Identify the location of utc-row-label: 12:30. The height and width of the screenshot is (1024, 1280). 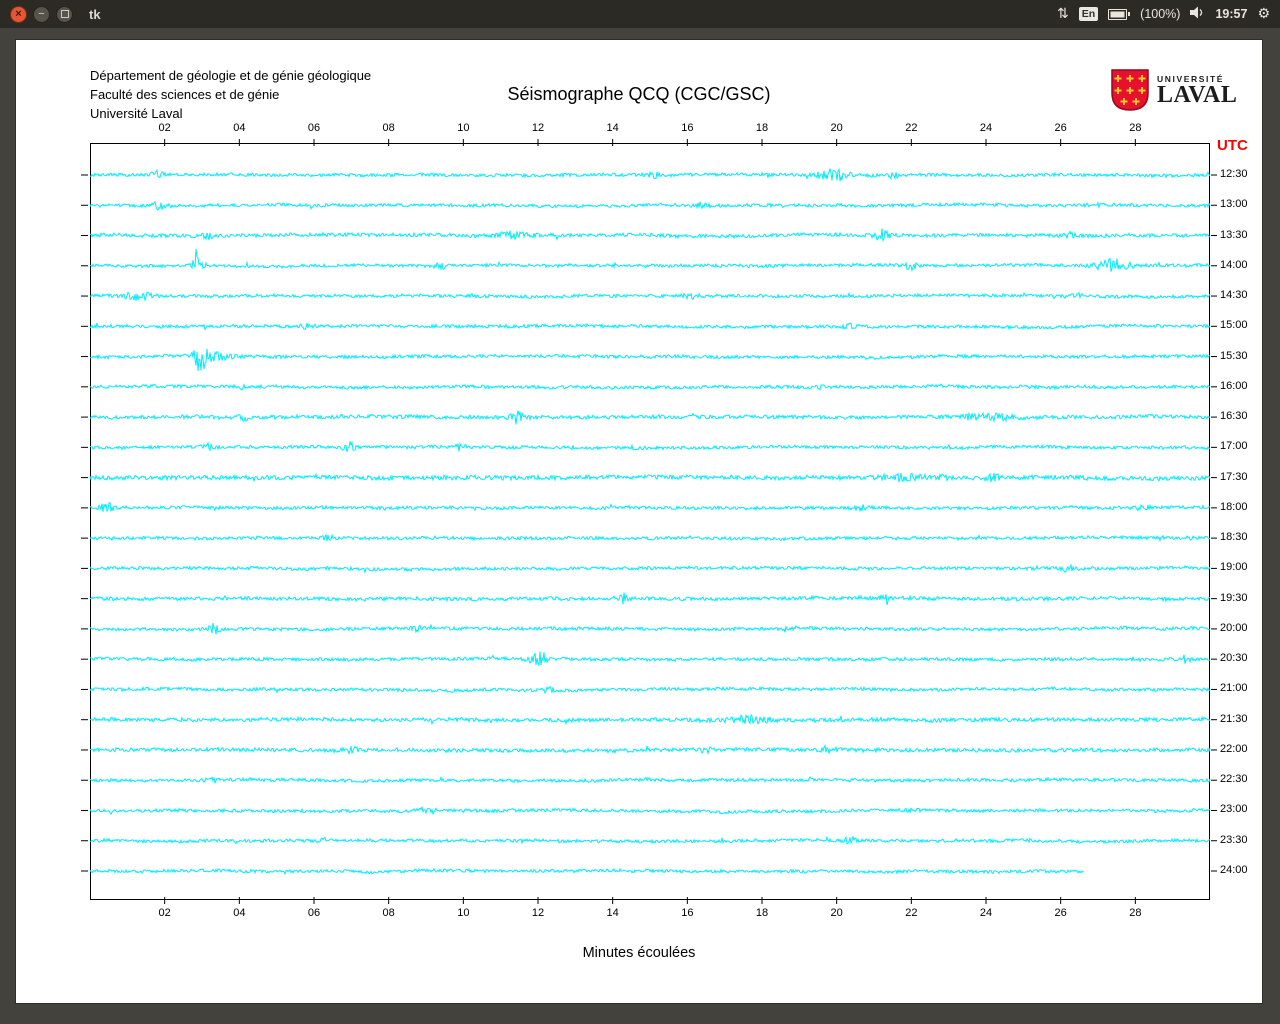
(1234, 174).